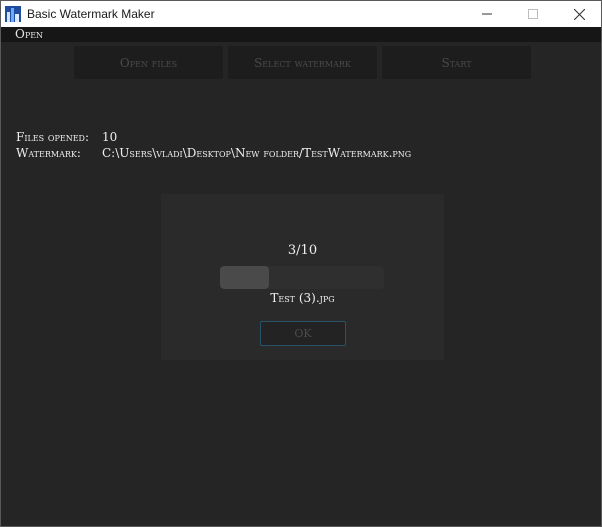  Describe the element at coordinates (456, 62) in the screenshot. I see `start-button: Start` at that location.